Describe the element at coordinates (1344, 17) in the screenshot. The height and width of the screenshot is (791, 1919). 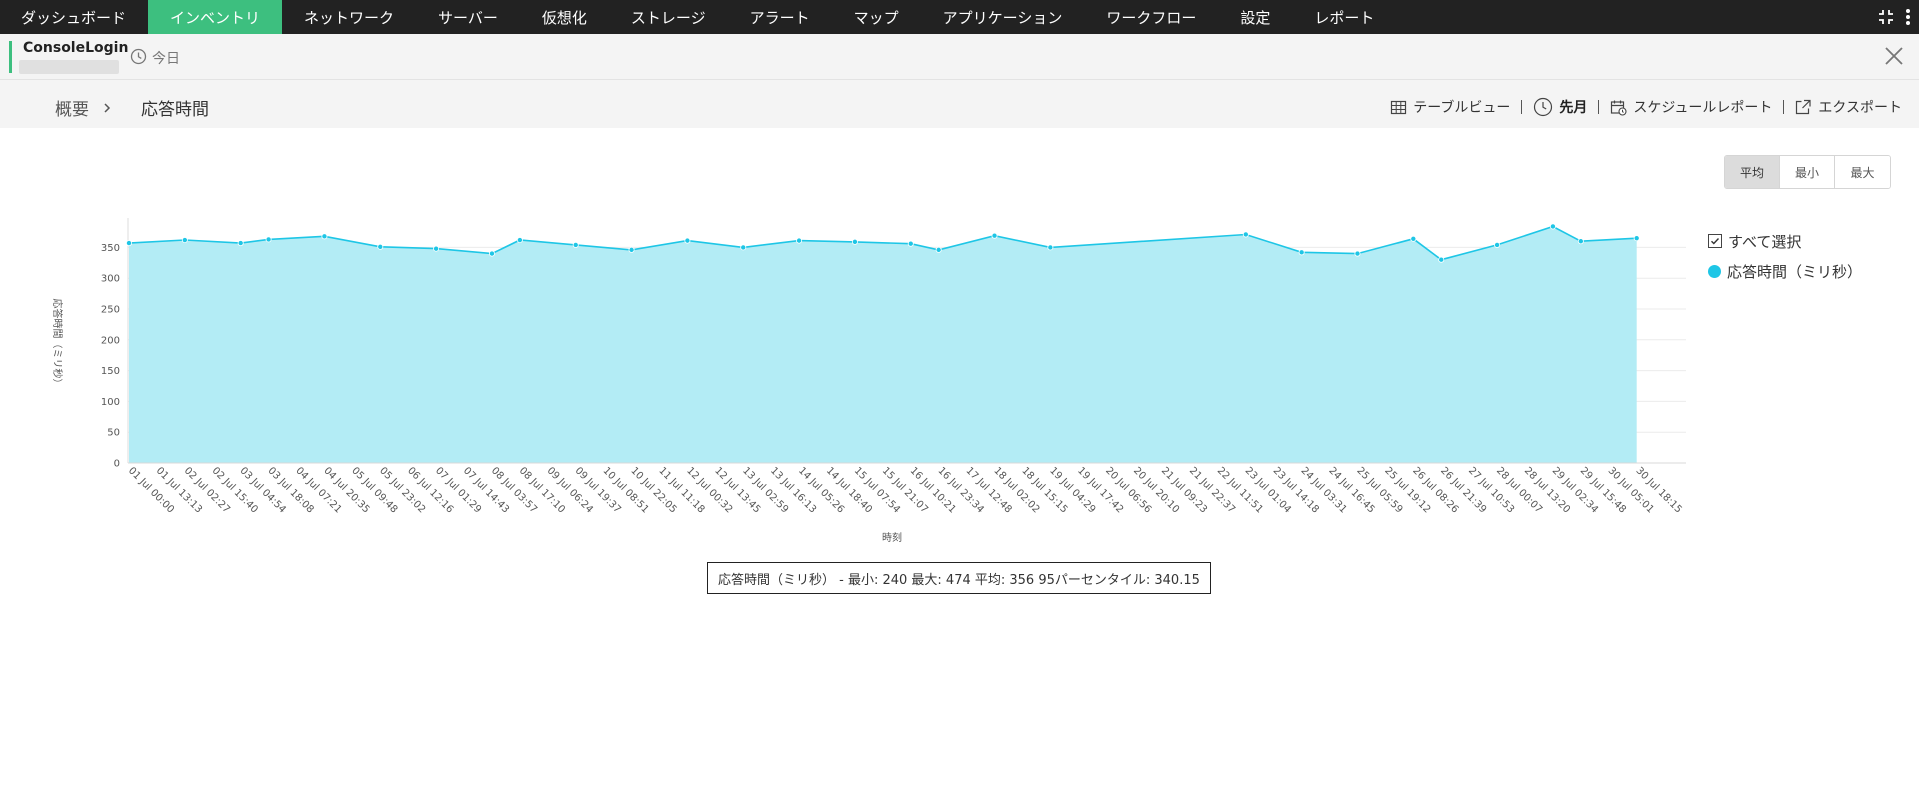
I see `nav-reports: レポート` at that location.